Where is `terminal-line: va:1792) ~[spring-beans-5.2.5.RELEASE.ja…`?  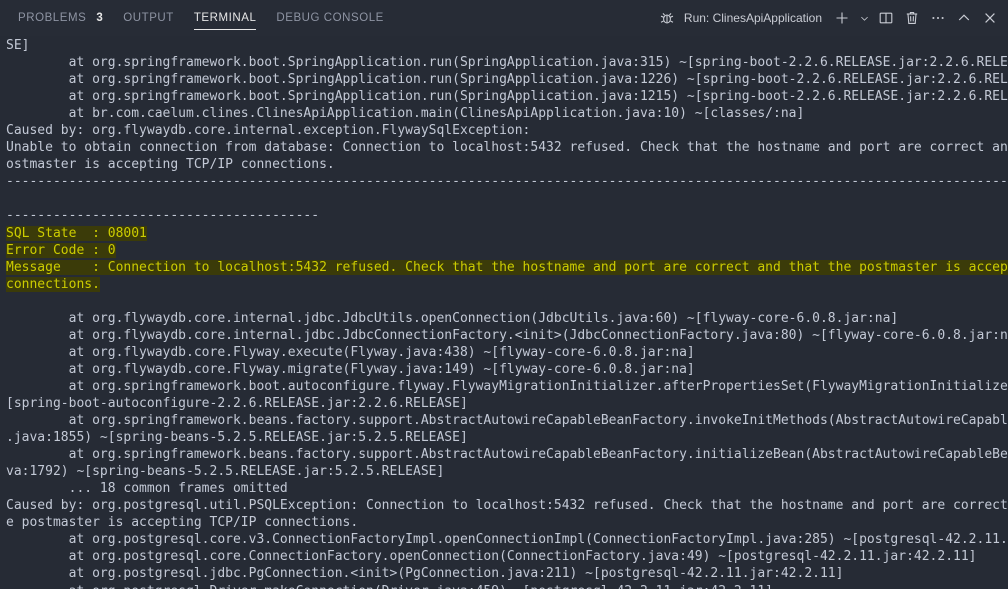 terminal-line: va:1792) ~[spring-beans-5.2.5.RELEASE.ja… is located at coordinates (225, 472).